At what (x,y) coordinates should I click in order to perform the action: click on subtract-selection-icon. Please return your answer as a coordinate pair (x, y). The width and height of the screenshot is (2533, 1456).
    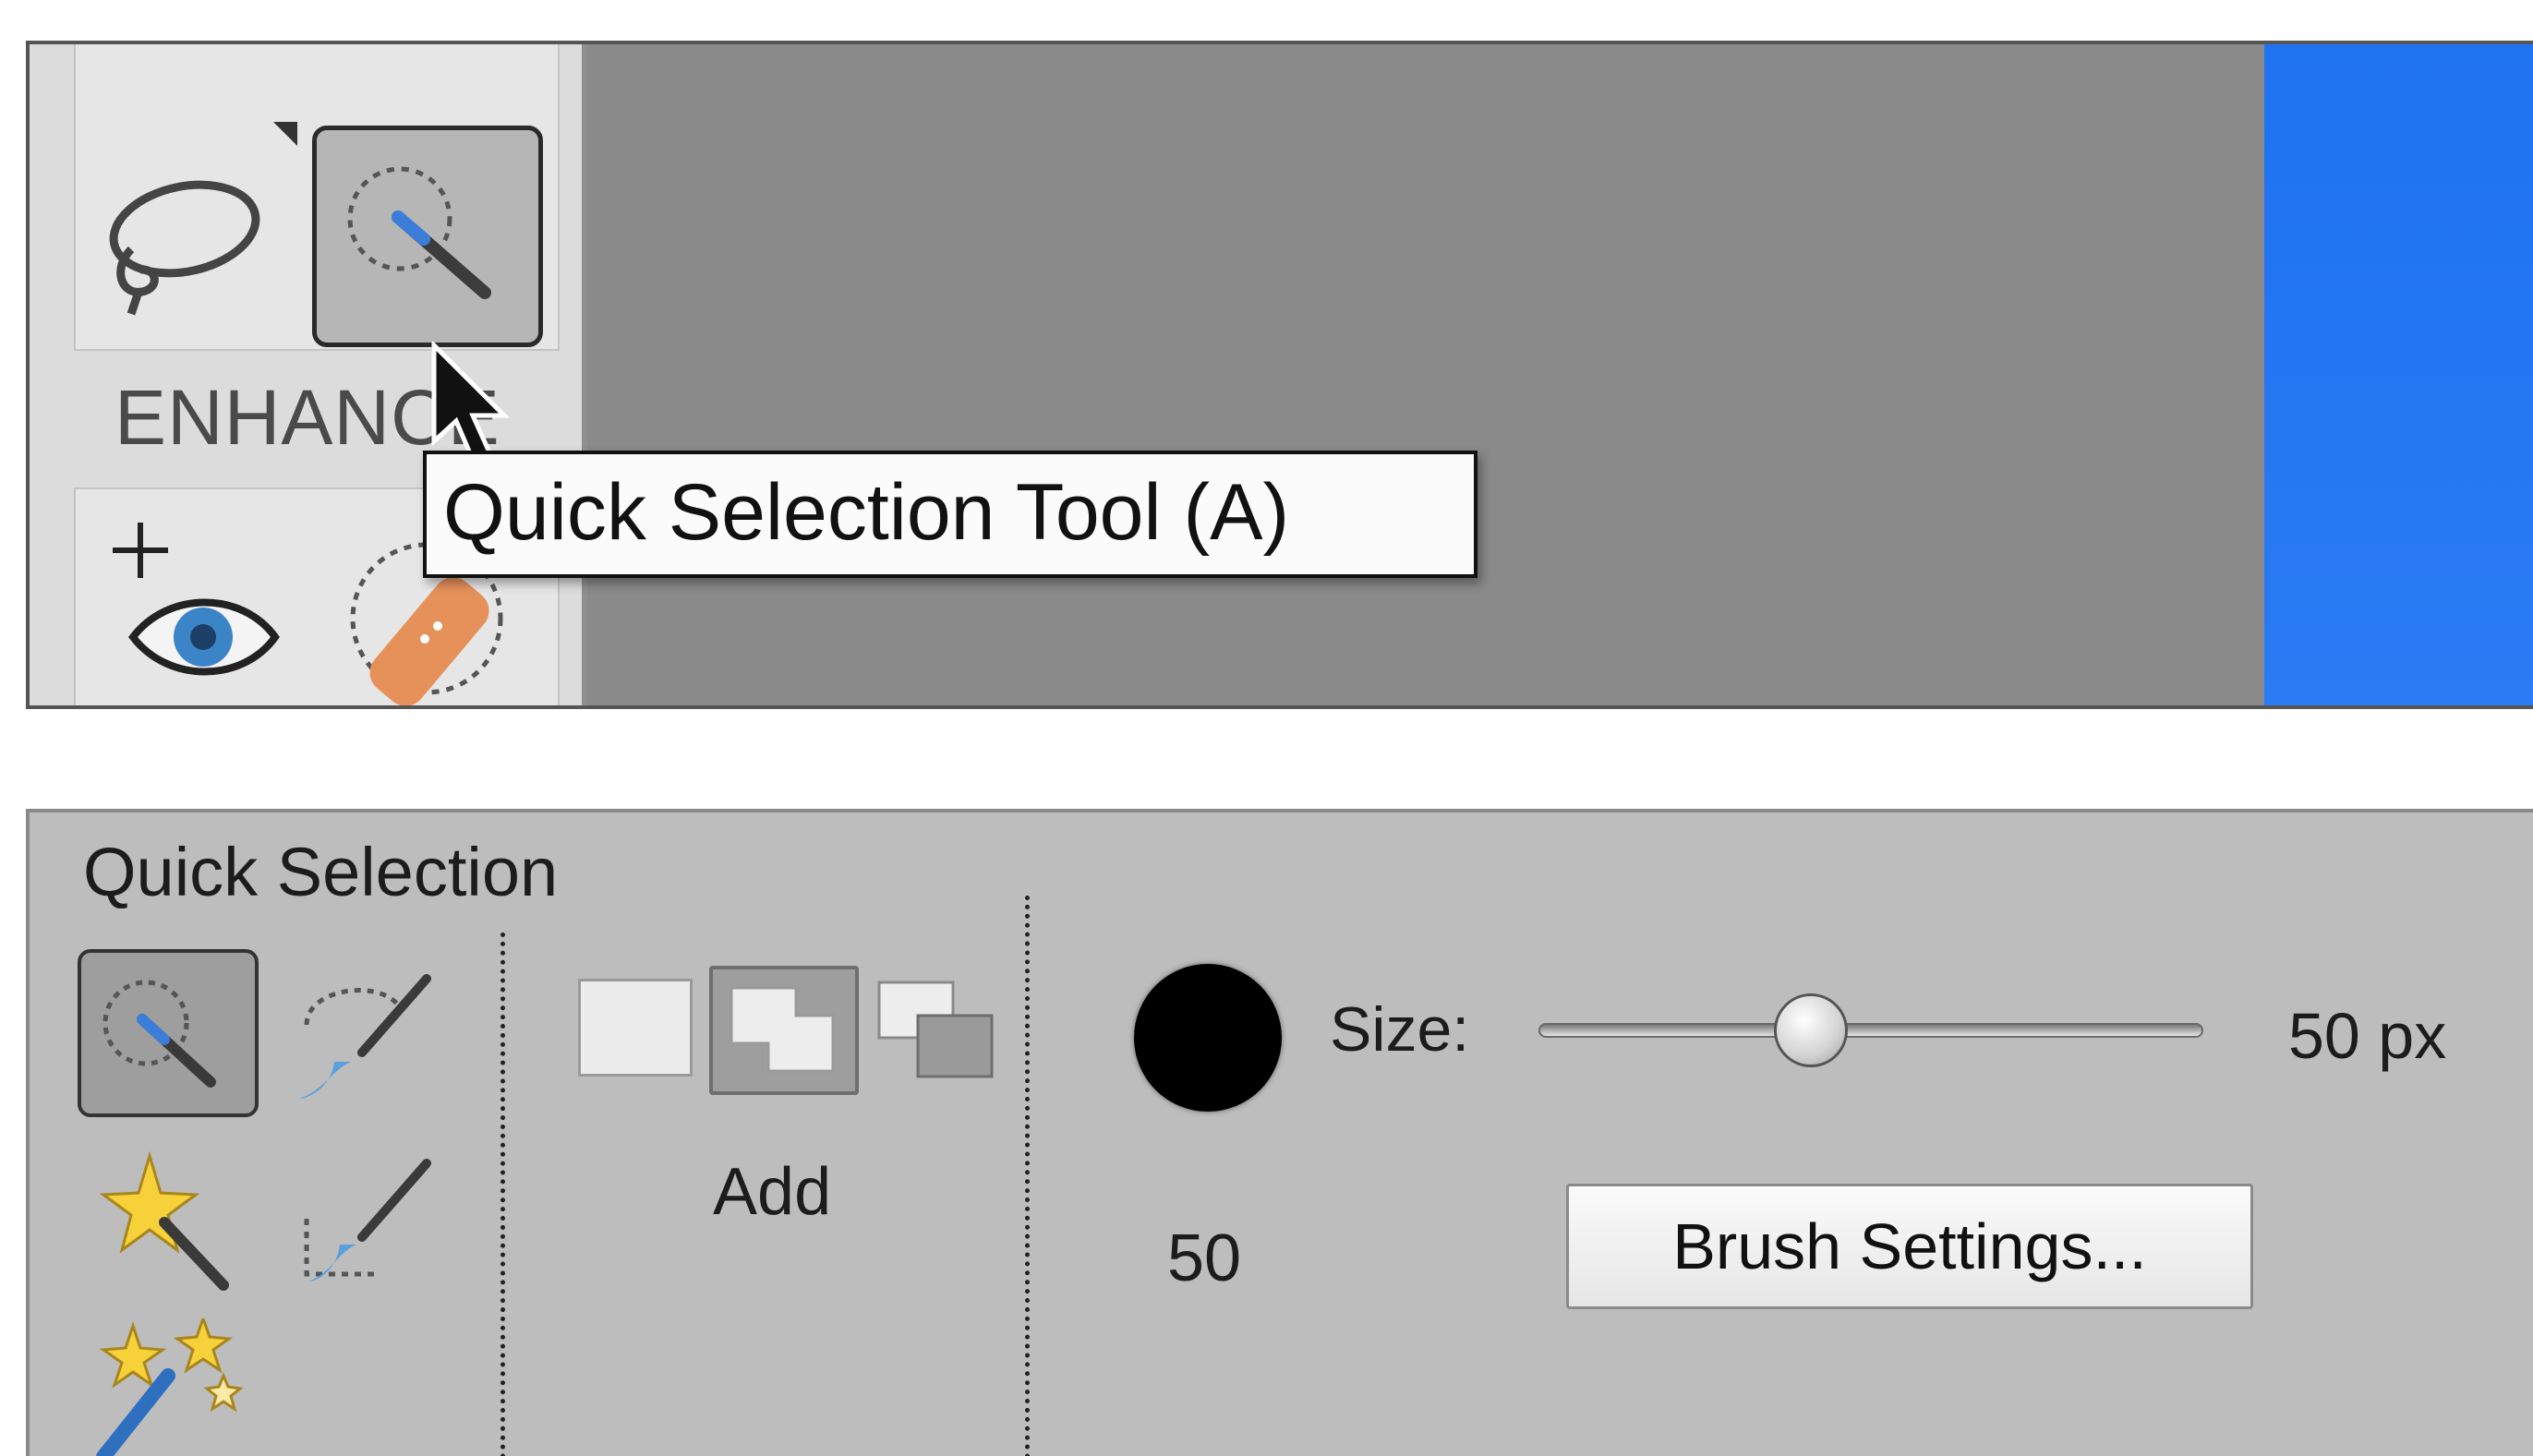
    Looking at the image, I should click on (935, 1029).